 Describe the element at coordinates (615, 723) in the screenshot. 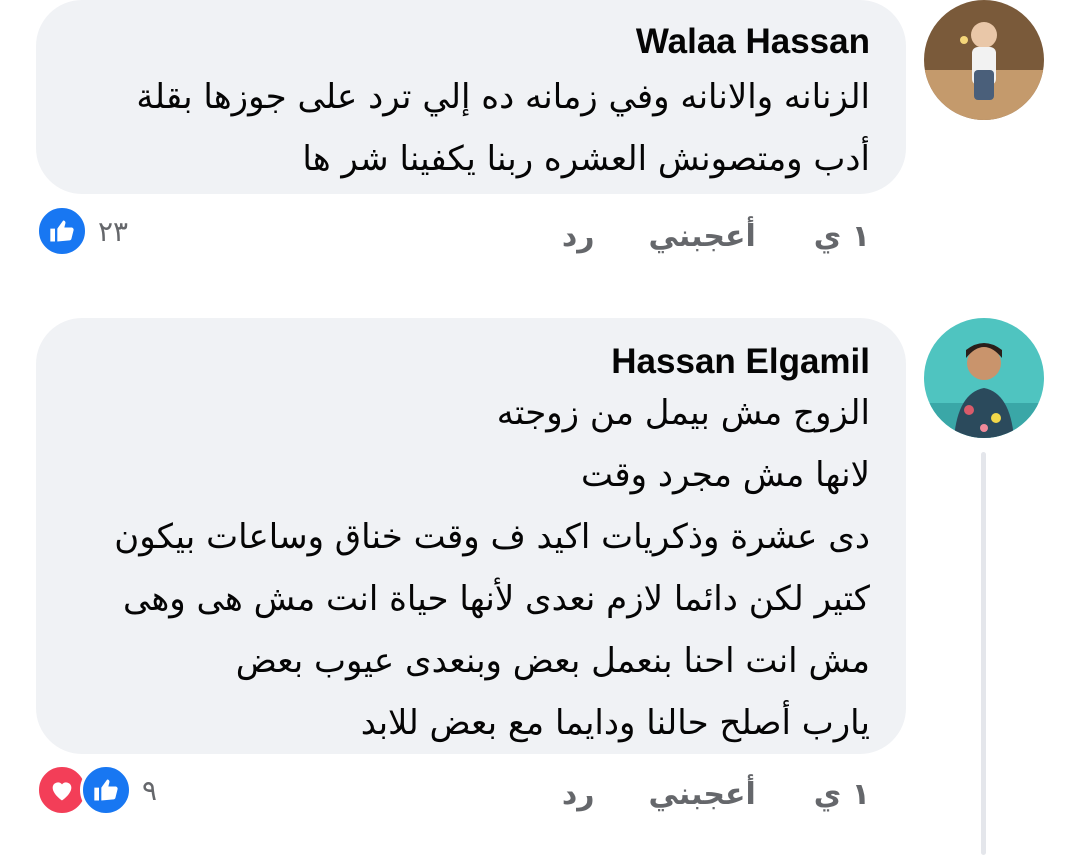

I see `comment-text-line: يارب أصلح حالنا ودايما مع بعض للابد` at that location.